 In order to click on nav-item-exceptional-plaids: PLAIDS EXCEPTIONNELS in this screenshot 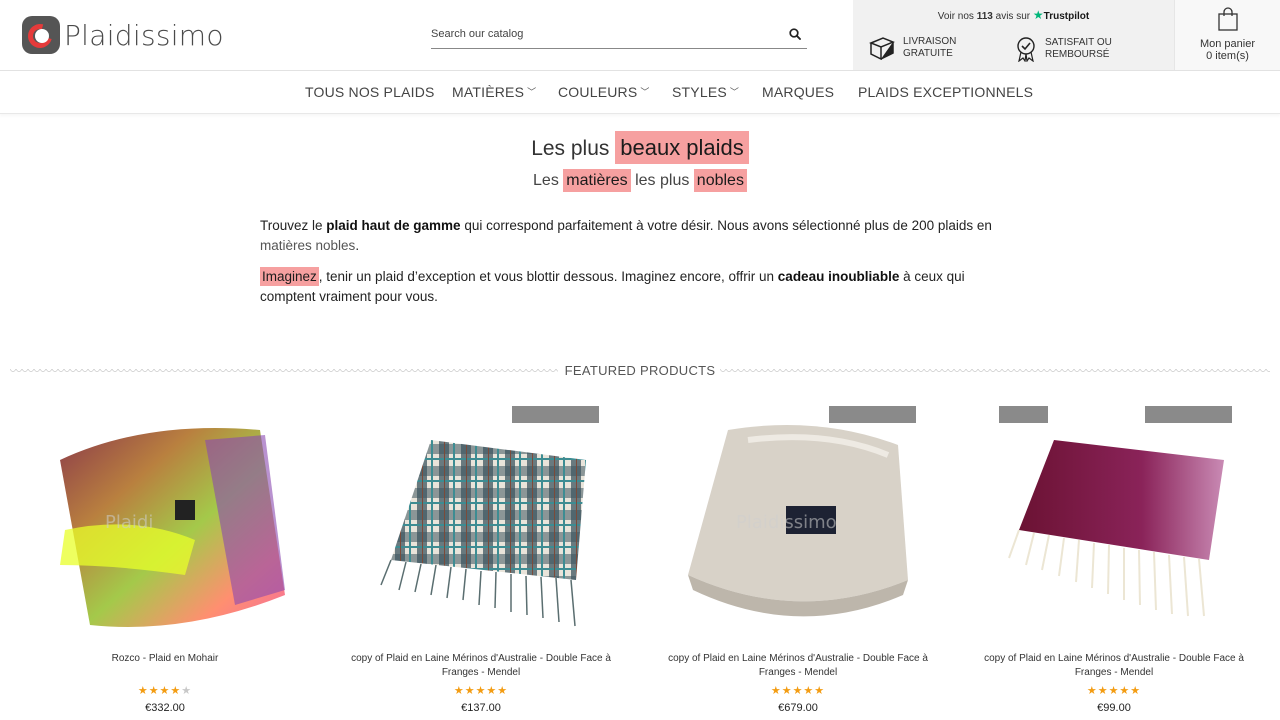, I will do `click(945, 92)`.